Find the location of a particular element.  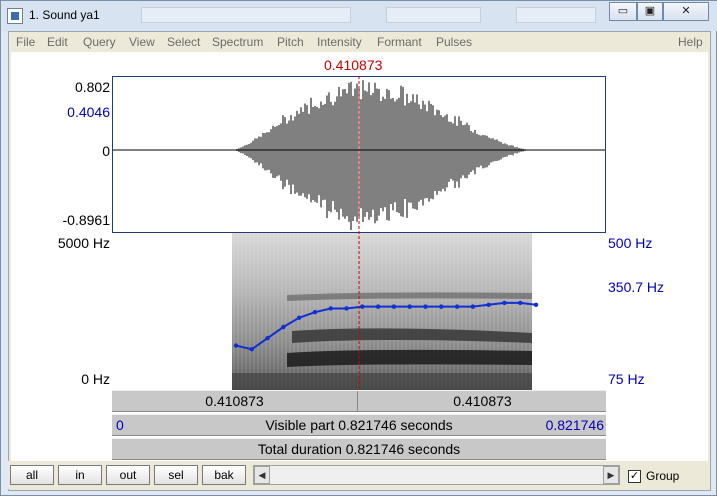

menu-view: View is located at coordinates (142, 42).